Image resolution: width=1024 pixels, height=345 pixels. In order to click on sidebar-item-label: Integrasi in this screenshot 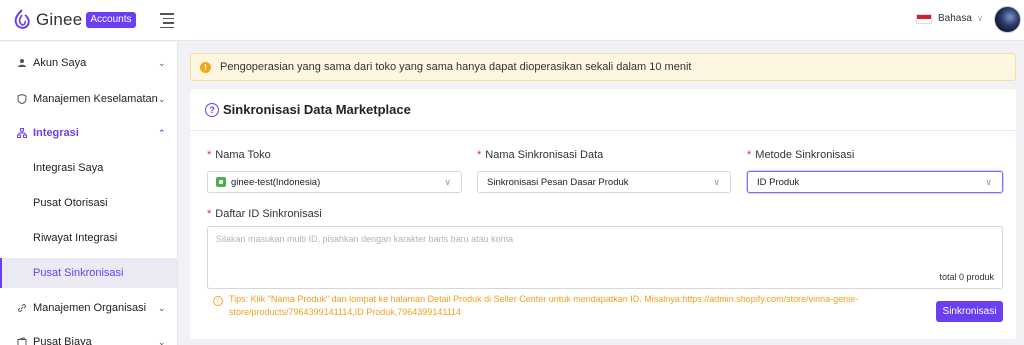, I will do `click(56, 133)`.